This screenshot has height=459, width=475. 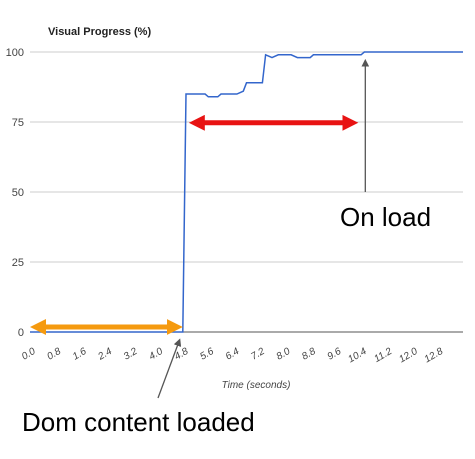 What do you see at coordinates (408, 355) in the screenshot?
I see `x-tick-label: 12.0` at bounding box center [408, 355].